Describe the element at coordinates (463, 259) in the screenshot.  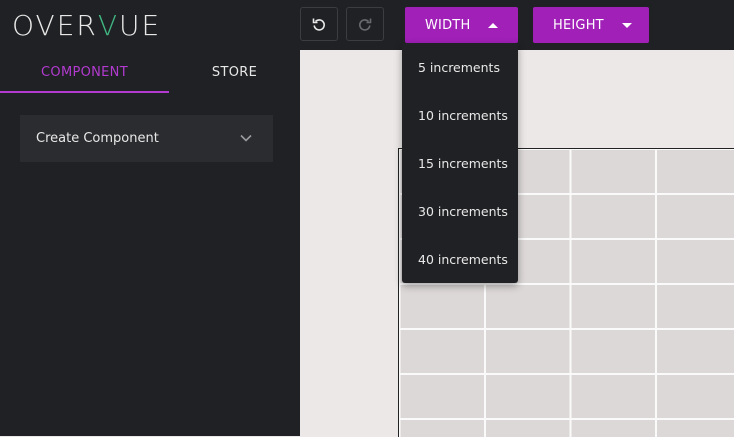
I see `menu-item-label: 40 increments` at that location.